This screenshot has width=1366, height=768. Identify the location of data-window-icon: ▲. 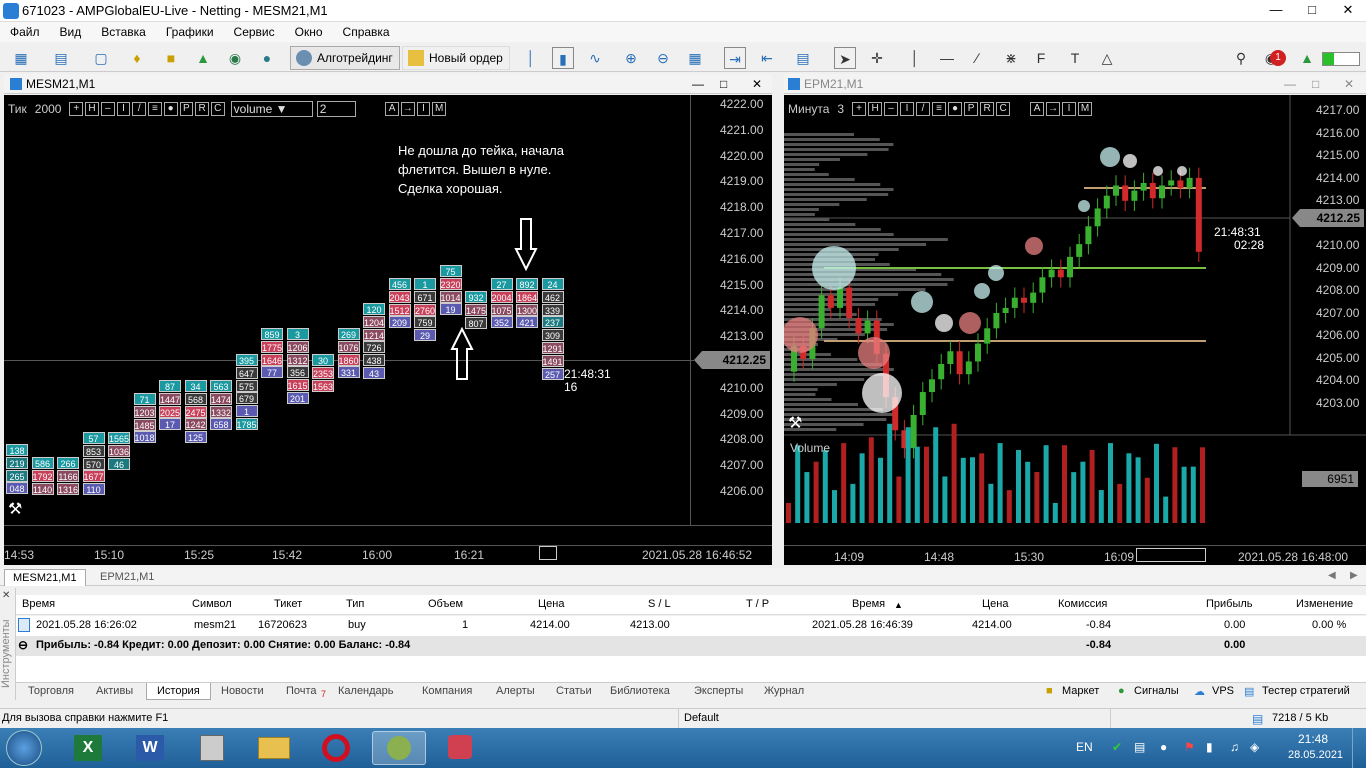
(203, 58).